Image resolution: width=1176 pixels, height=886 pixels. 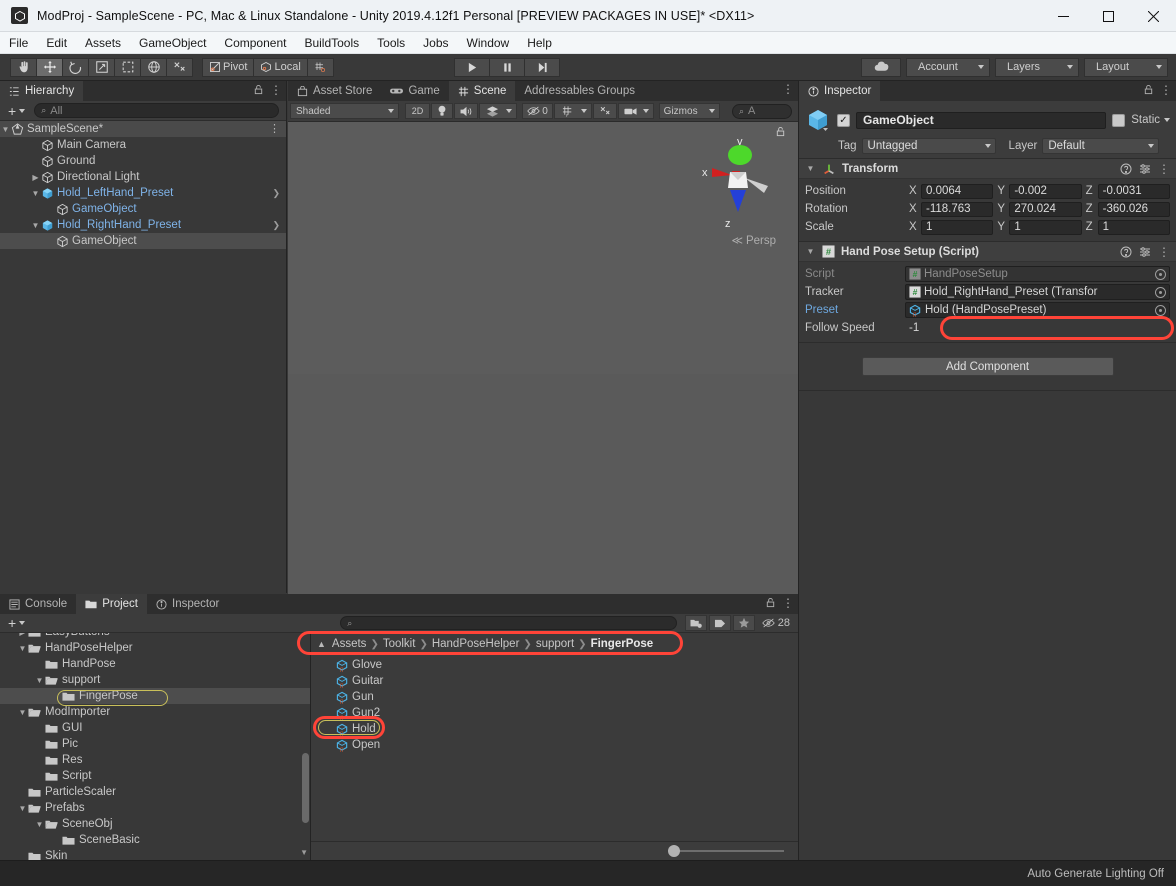 What do you see at coordinates (957, 227) in the screenshot?
I see `x-value-input: 1` at bounding box center [957, 227].